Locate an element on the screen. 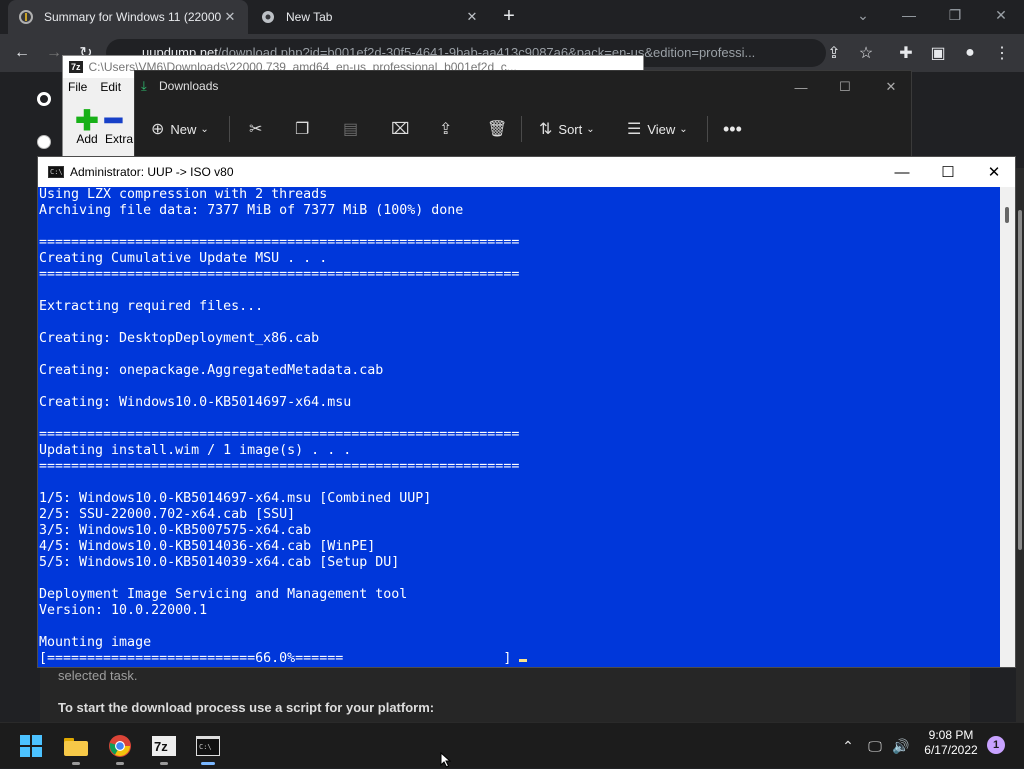 The width and height of the screenshot is (1024, 769). console-line: [==========================66.0%====== ] is located at coordinates (519, 659).